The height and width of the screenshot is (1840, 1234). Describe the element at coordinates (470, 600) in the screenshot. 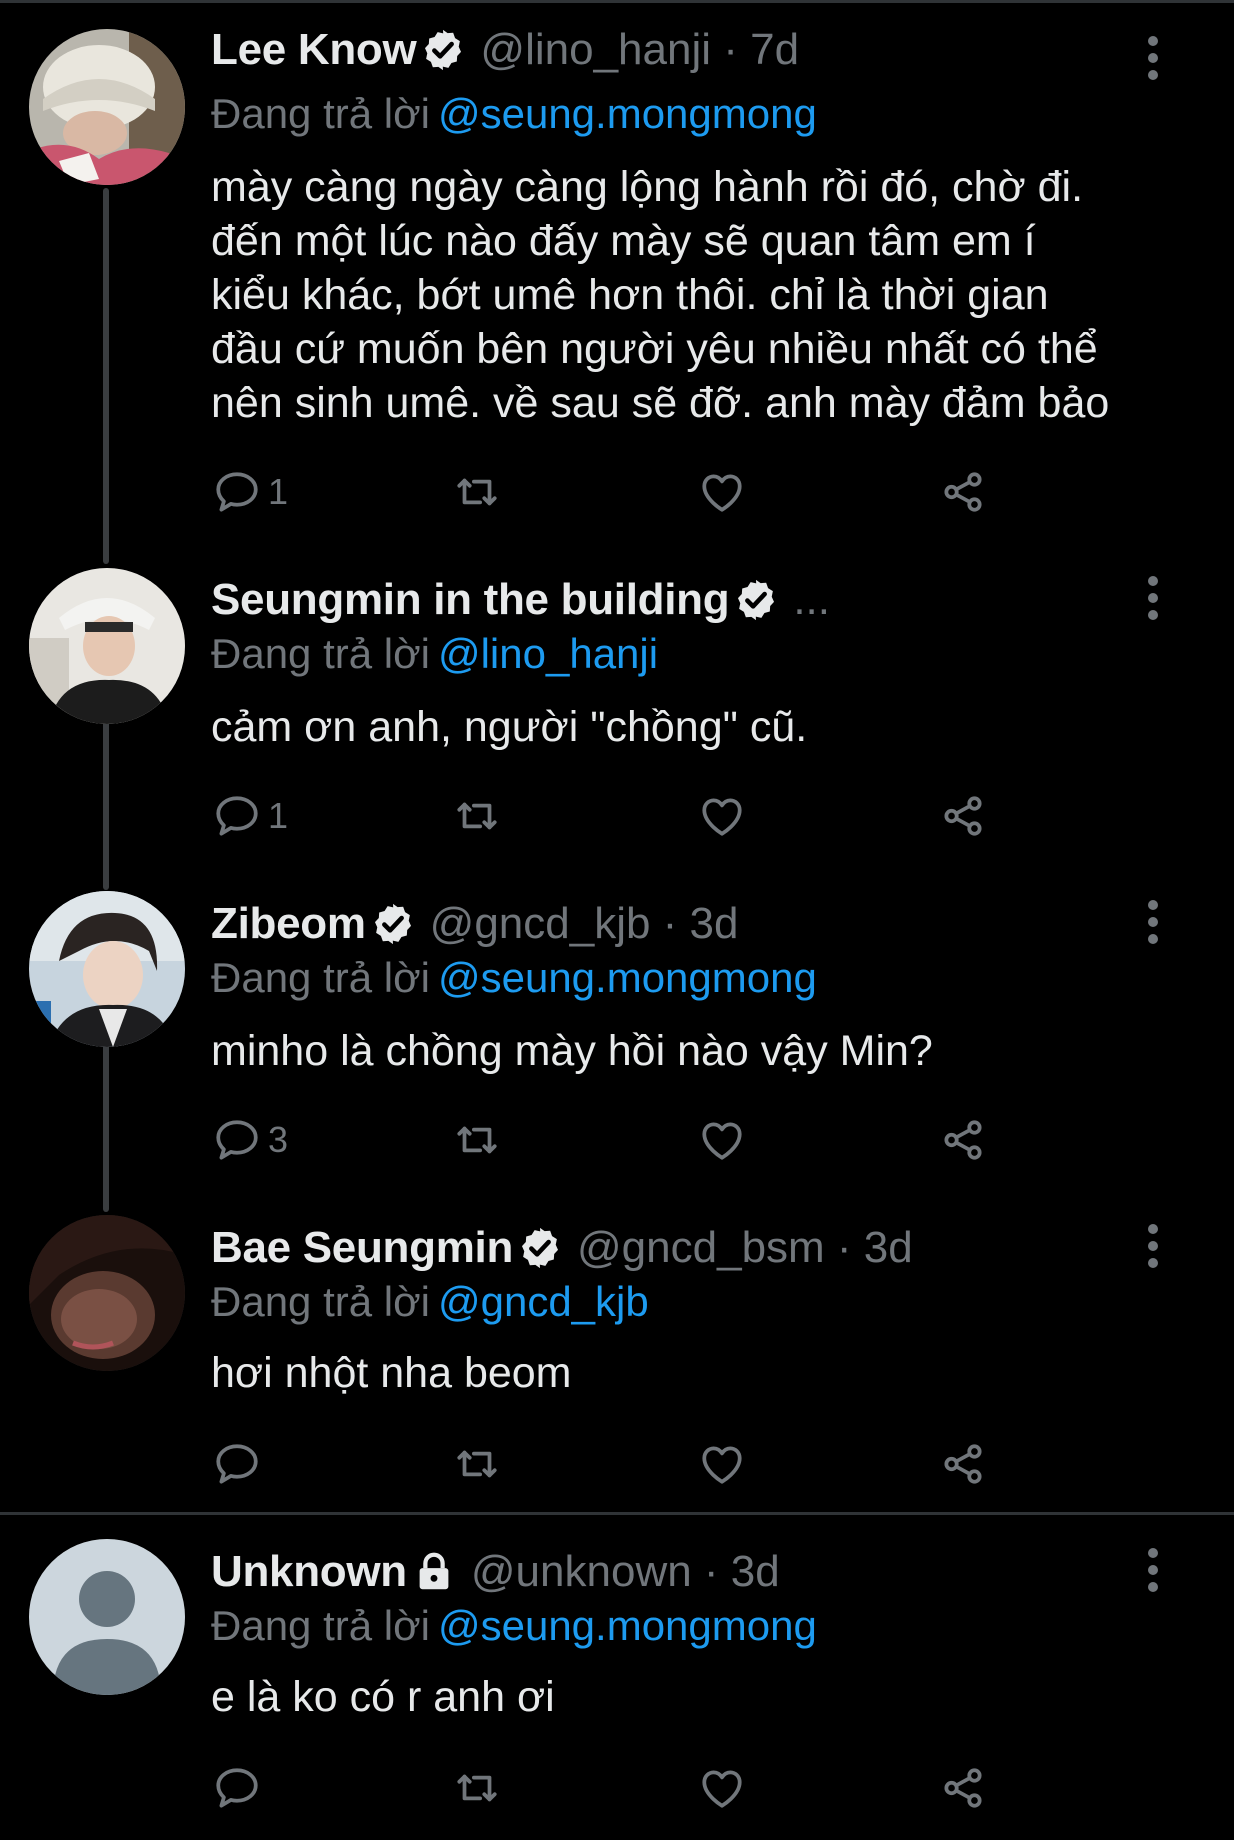

I see `display-name: Seungmin in the building` at that location.